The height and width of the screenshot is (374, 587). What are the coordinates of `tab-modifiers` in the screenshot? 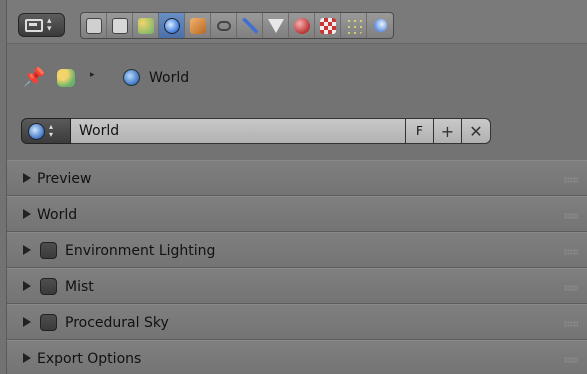 It's located at (250, 25).